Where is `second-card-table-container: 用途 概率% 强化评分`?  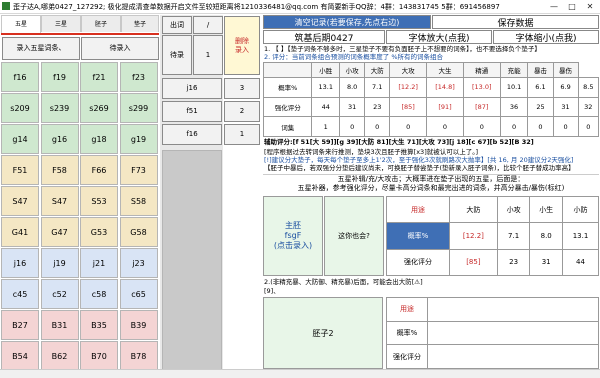
second-card-table-container: 用途 概率% 强化评分 is located at coordinates (492, 333).